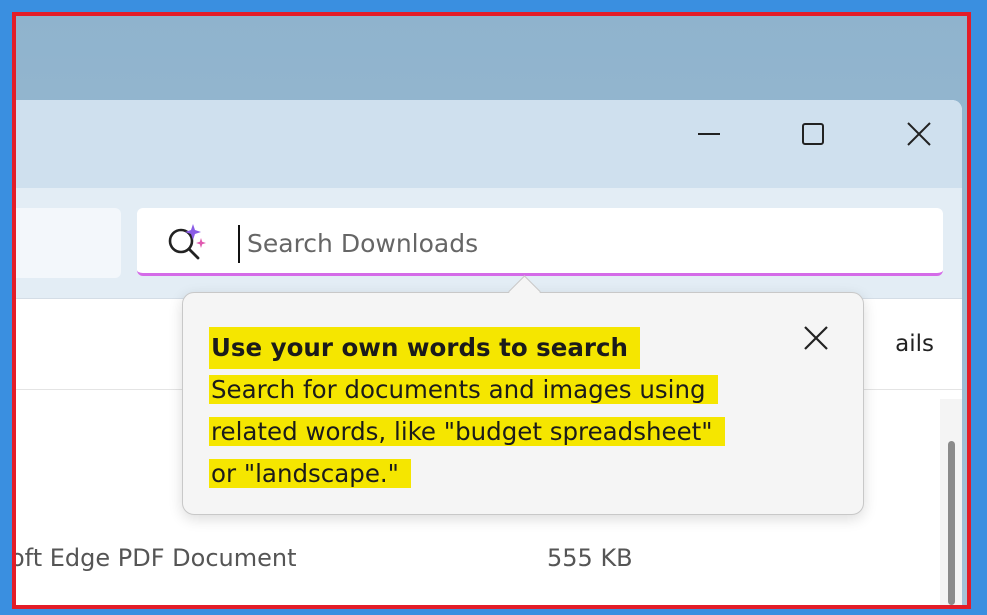 This screenshot has width=987, height=615. I want to click on tip-title: Use your own words to search, so click(424, 348).